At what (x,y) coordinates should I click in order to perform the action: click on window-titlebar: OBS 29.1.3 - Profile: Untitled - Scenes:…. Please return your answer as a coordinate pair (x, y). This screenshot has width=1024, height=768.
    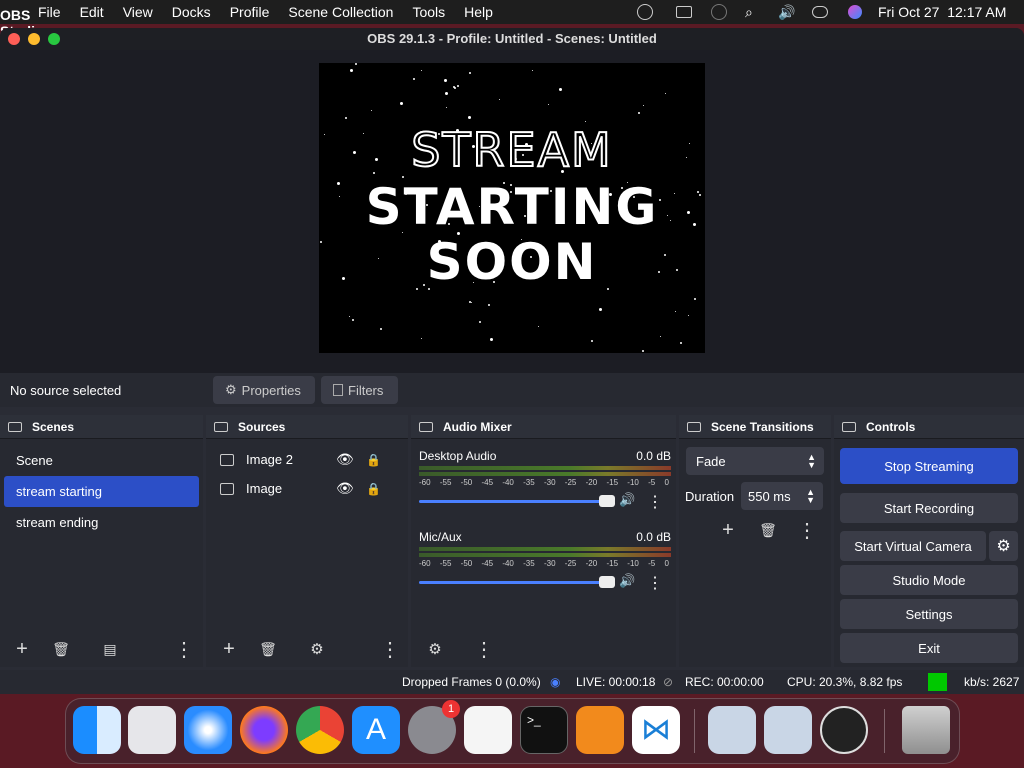
    Looking at the image, I should click on (512, 39).